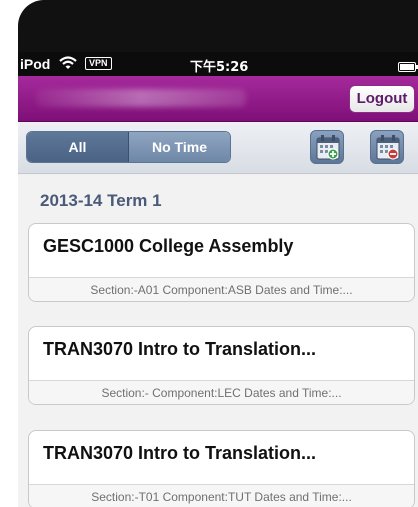 This screenshot has width=418, height=507. Describe the element at coordinates (35, 64) in the screenshot. I see `carrier-label: iPod` at that location.